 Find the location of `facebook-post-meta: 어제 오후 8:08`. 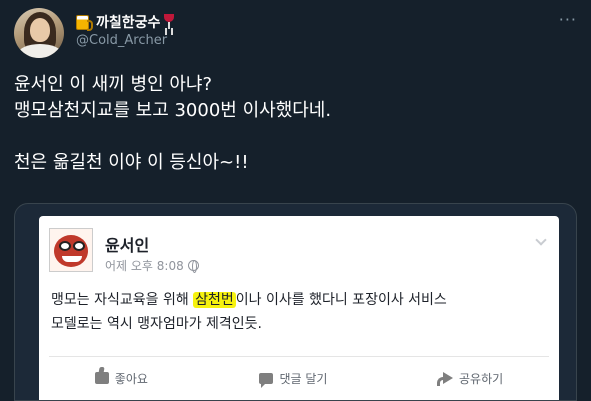

facebook-post-meta: 어제 오후 8:08 is located at coordinates (152, 265).